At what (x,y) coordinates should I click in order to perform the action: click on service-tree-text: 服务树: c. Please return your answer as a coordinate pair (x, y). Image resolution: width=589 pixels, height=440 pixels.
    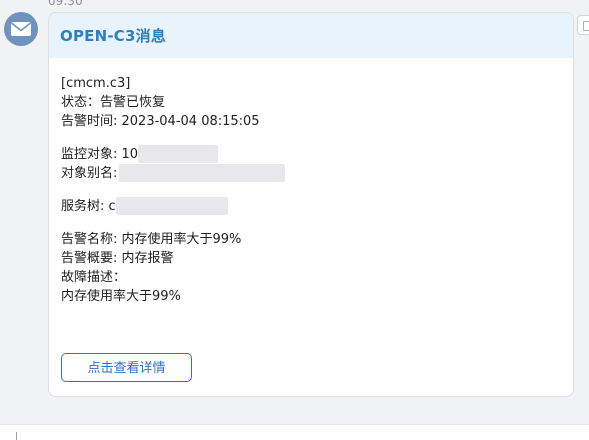
    Looking at the image, I should click on (88, 206).